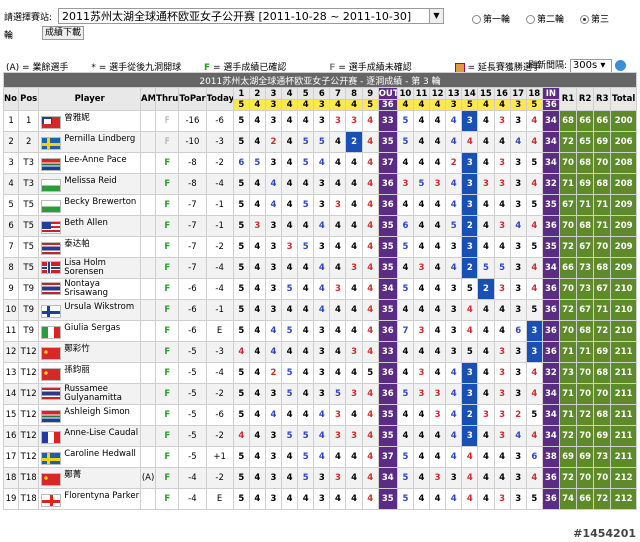 The width and height of the screenshot is (640, 542). I want to click on player-name: Pernilla Lindberg, so click(99, 139).